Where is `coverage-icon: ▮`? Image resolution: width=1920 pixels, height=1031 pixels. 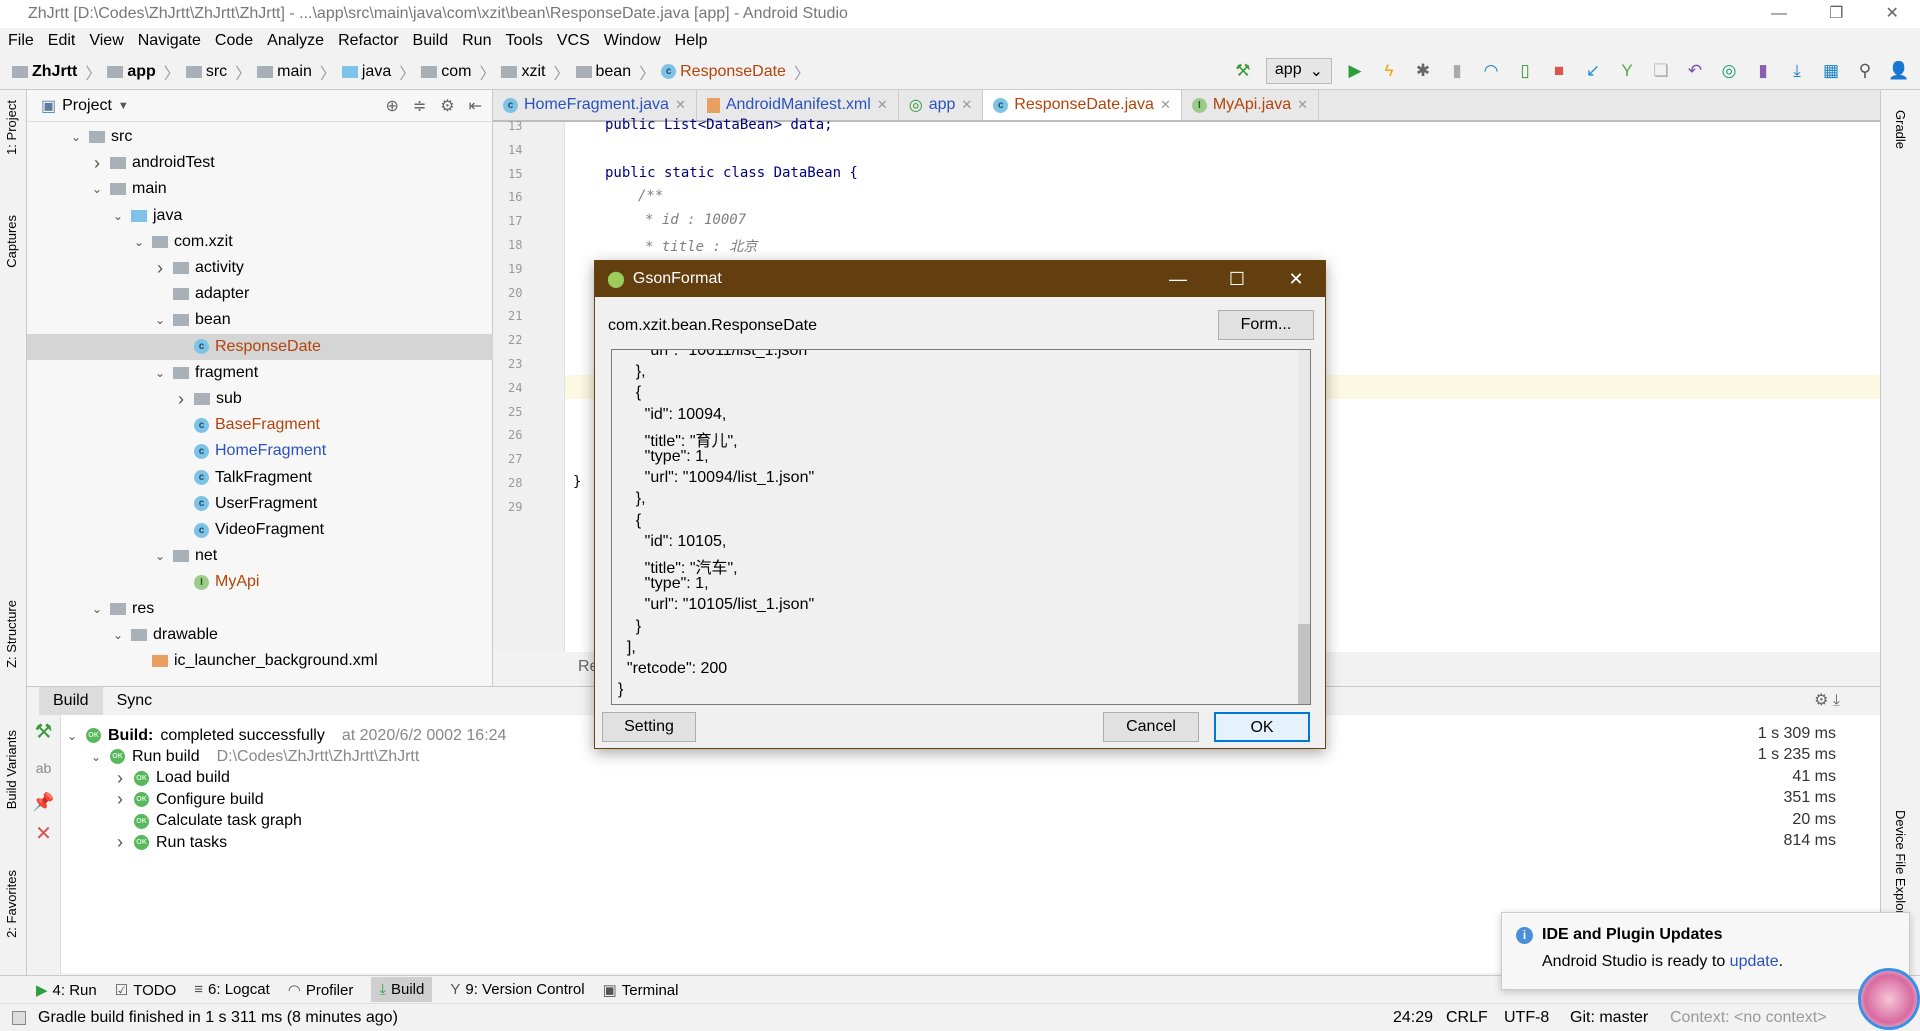 coverage-icon: ▮ is located at coordinates (1457, 71).